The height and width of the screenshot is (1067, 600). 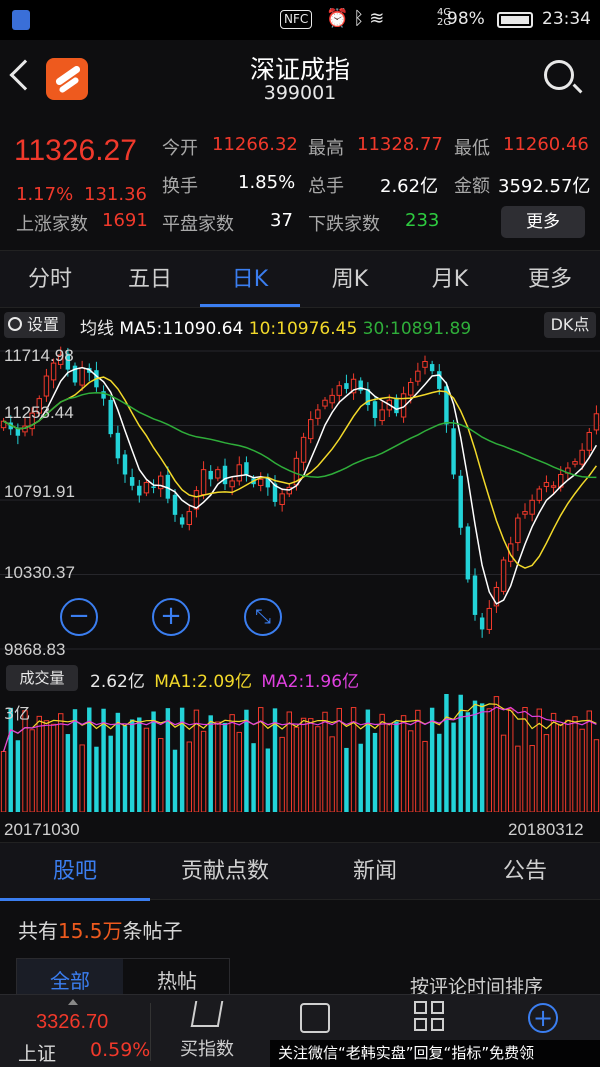 I want to click on high-value: 11328.77, so click(x=400, y=144).